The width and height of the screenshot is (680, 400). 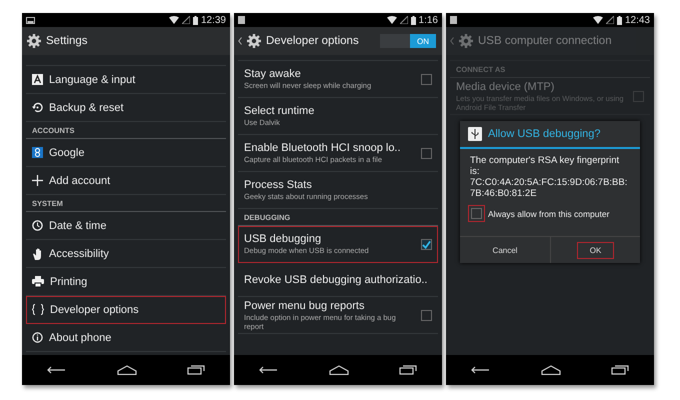 What do you see at coordinates (506, 86) in the screenshot?
I see `item-title: Media device (MTP)` at bounding box center [506, 86].